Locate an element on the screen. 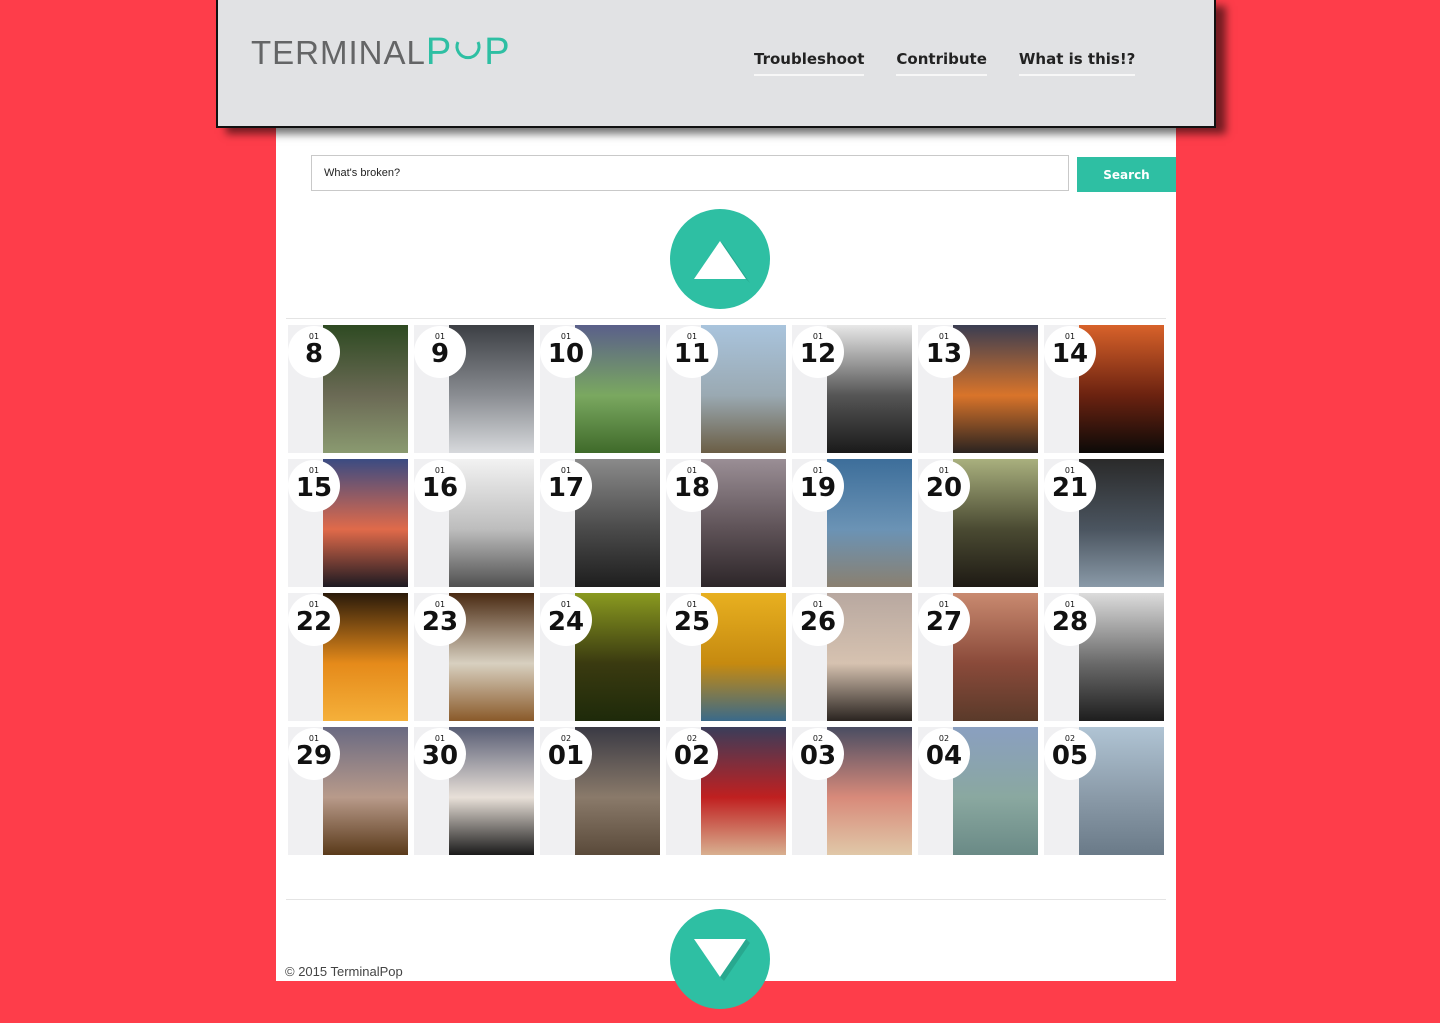 The width and height of the screenshot is (1440, 1023). date-badge: 01 29 is located at coordinates (314, 754).